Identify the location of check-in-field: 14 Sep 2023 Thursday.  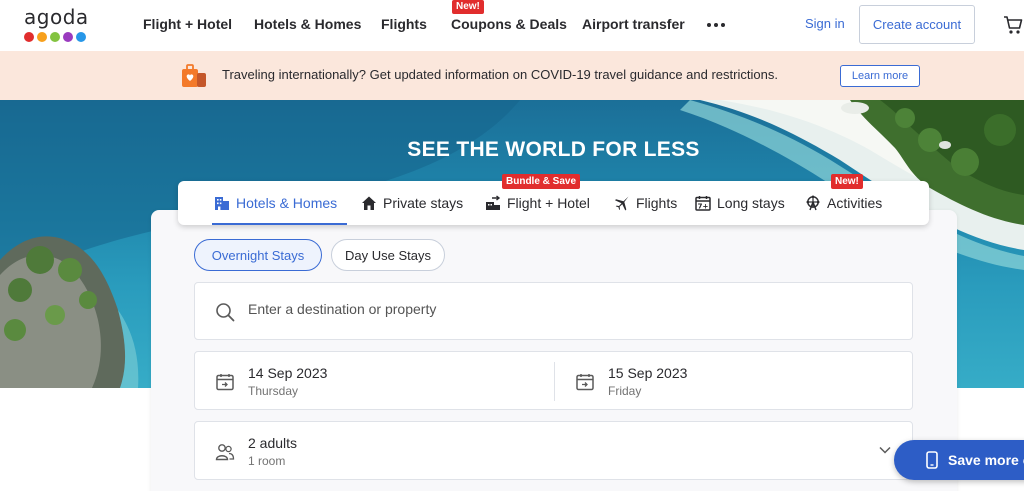
(374, 381).